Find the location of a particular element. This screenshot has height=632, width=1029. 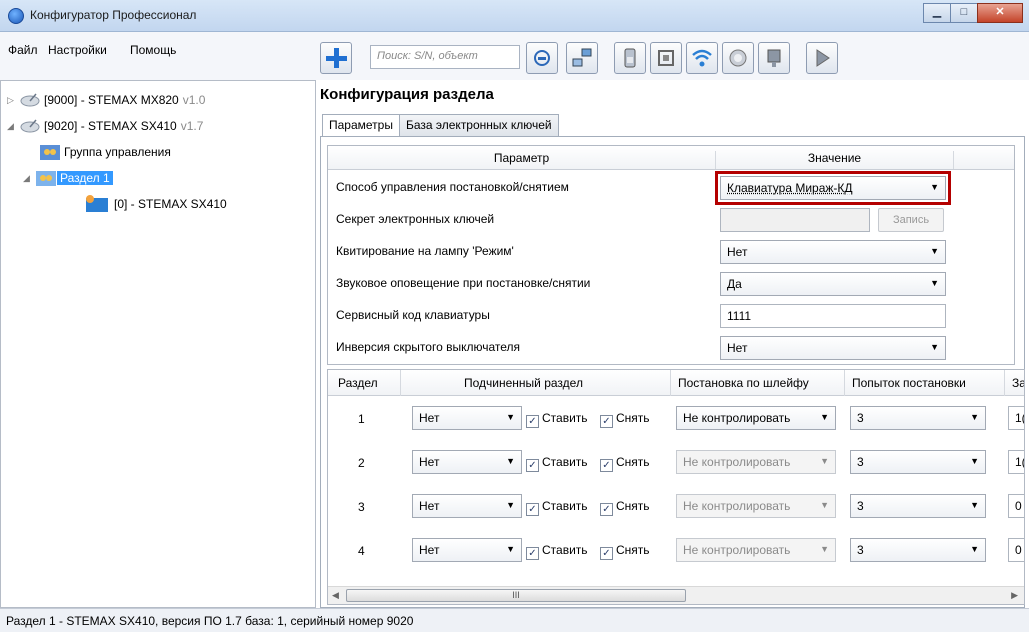

tree-item-device-0: [0] - STEMAX SX410 is located at coordinates (156, 204).